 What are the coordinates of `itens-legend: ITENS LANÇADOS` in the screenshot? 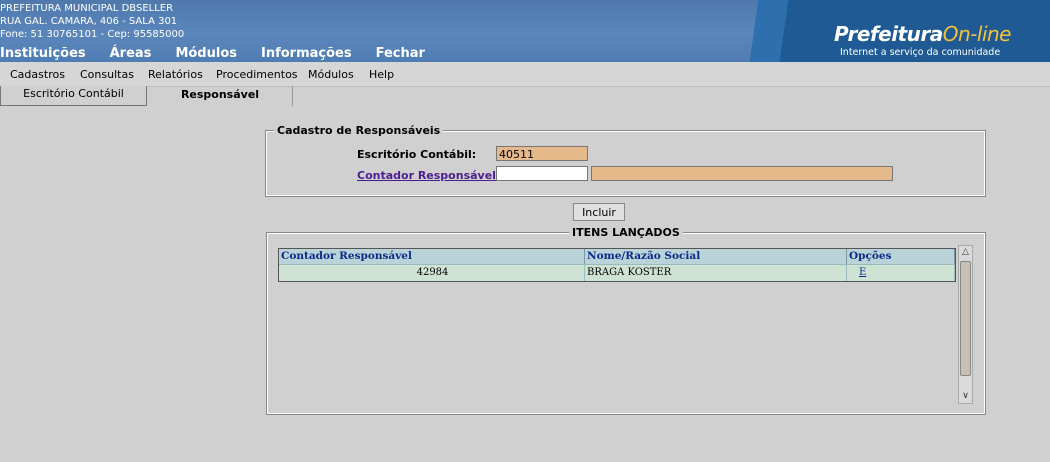 It's located at (626, 232).